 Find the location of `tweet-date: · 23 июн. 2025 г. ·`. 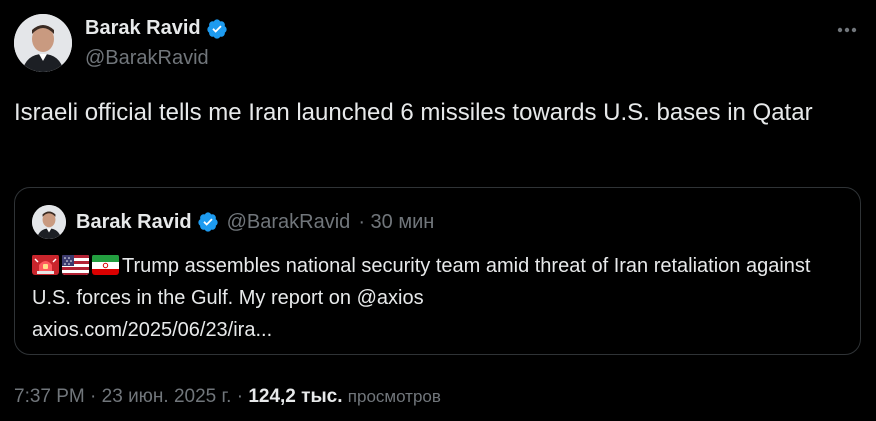

tweet-date: · 23 июн. 2025 г. · is located at coordinates (166, 396).